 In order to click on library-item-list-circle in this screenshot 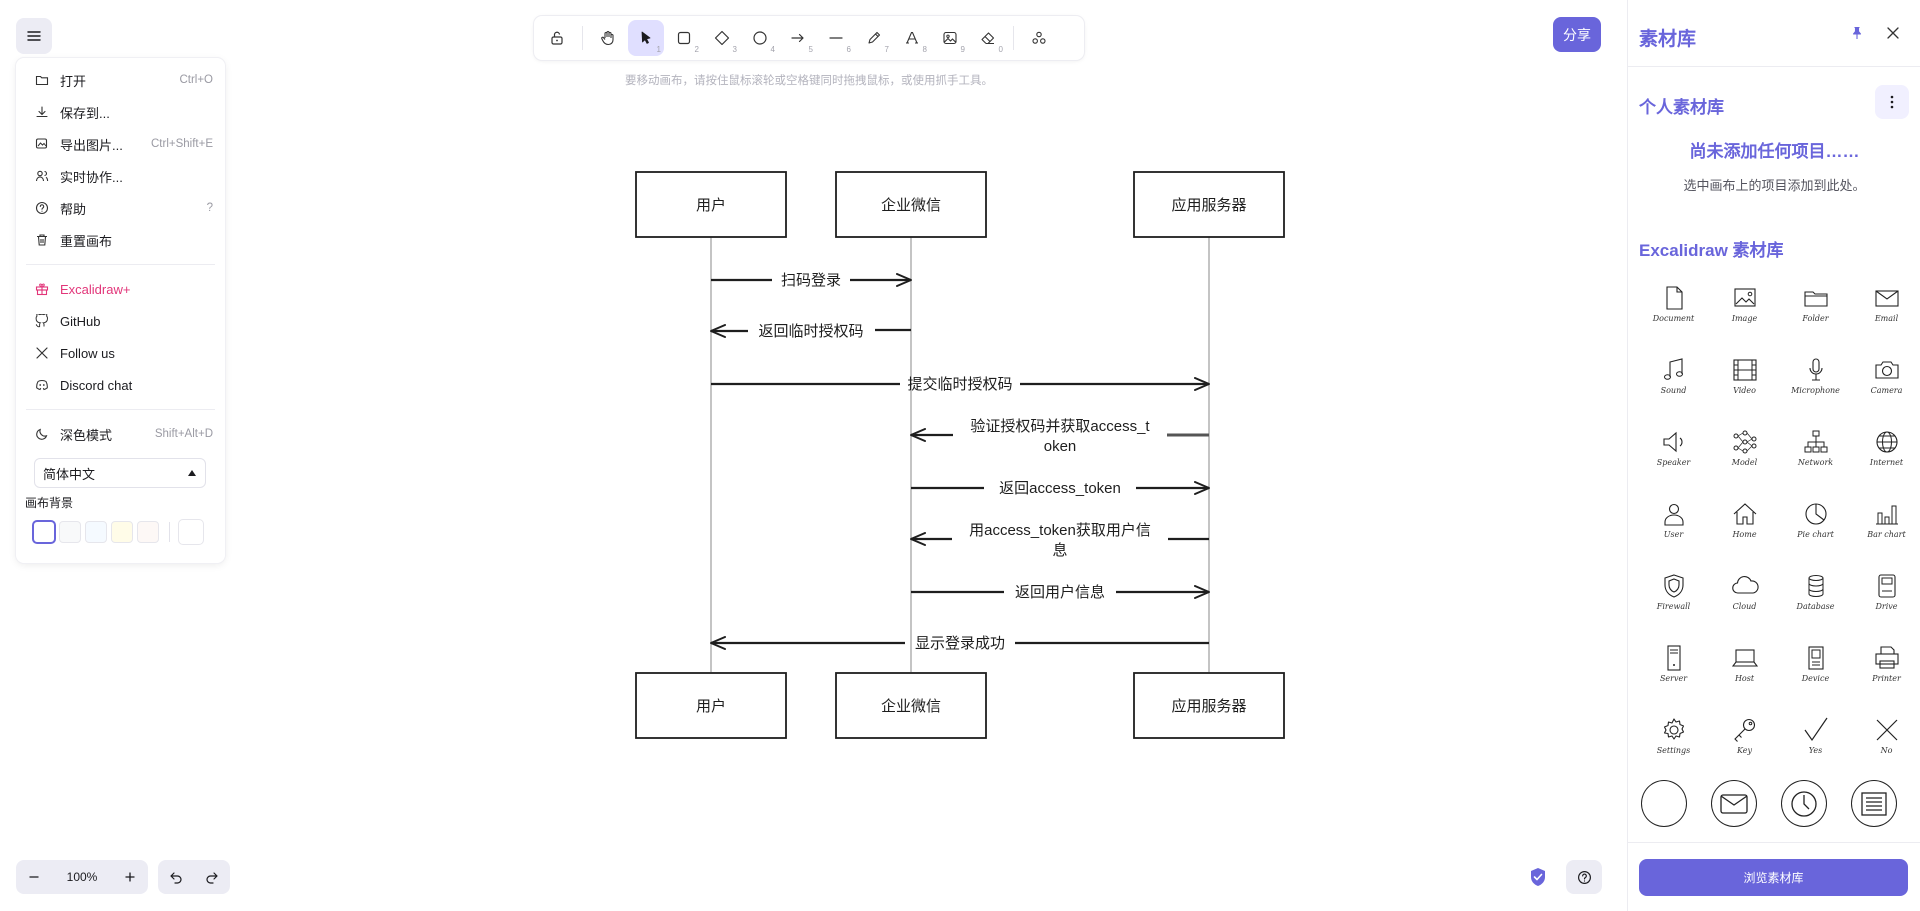, I will do `click(1874, 803)`.